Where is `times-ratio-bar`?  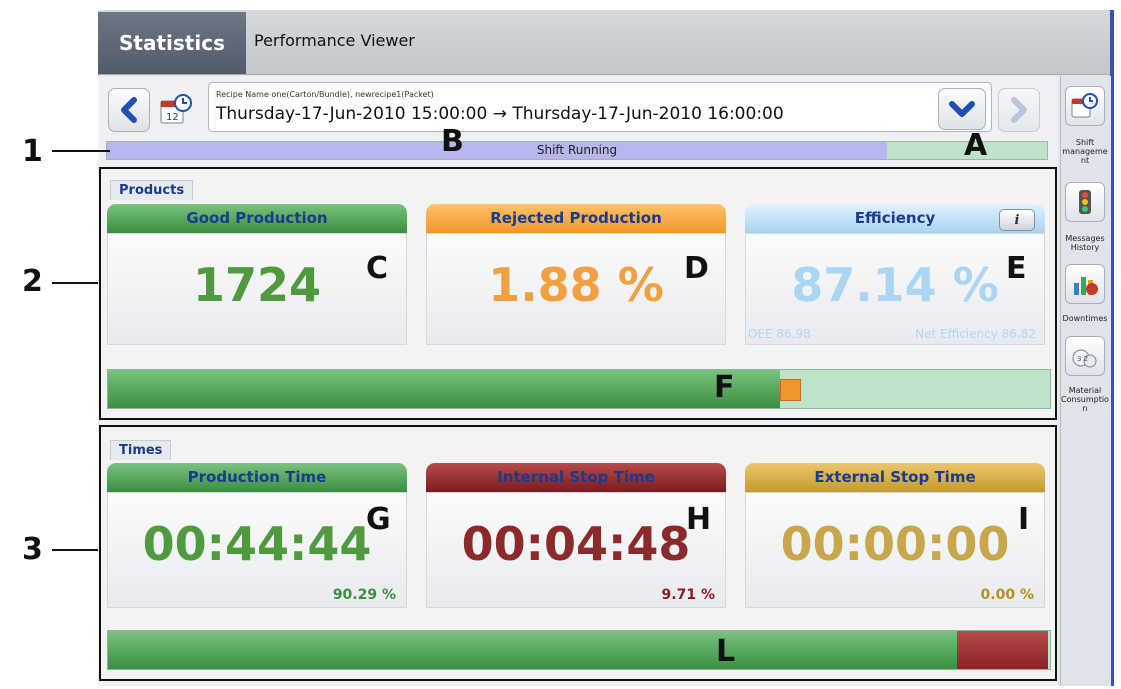 times-ratio-bar is located at coordinates (579, 650).